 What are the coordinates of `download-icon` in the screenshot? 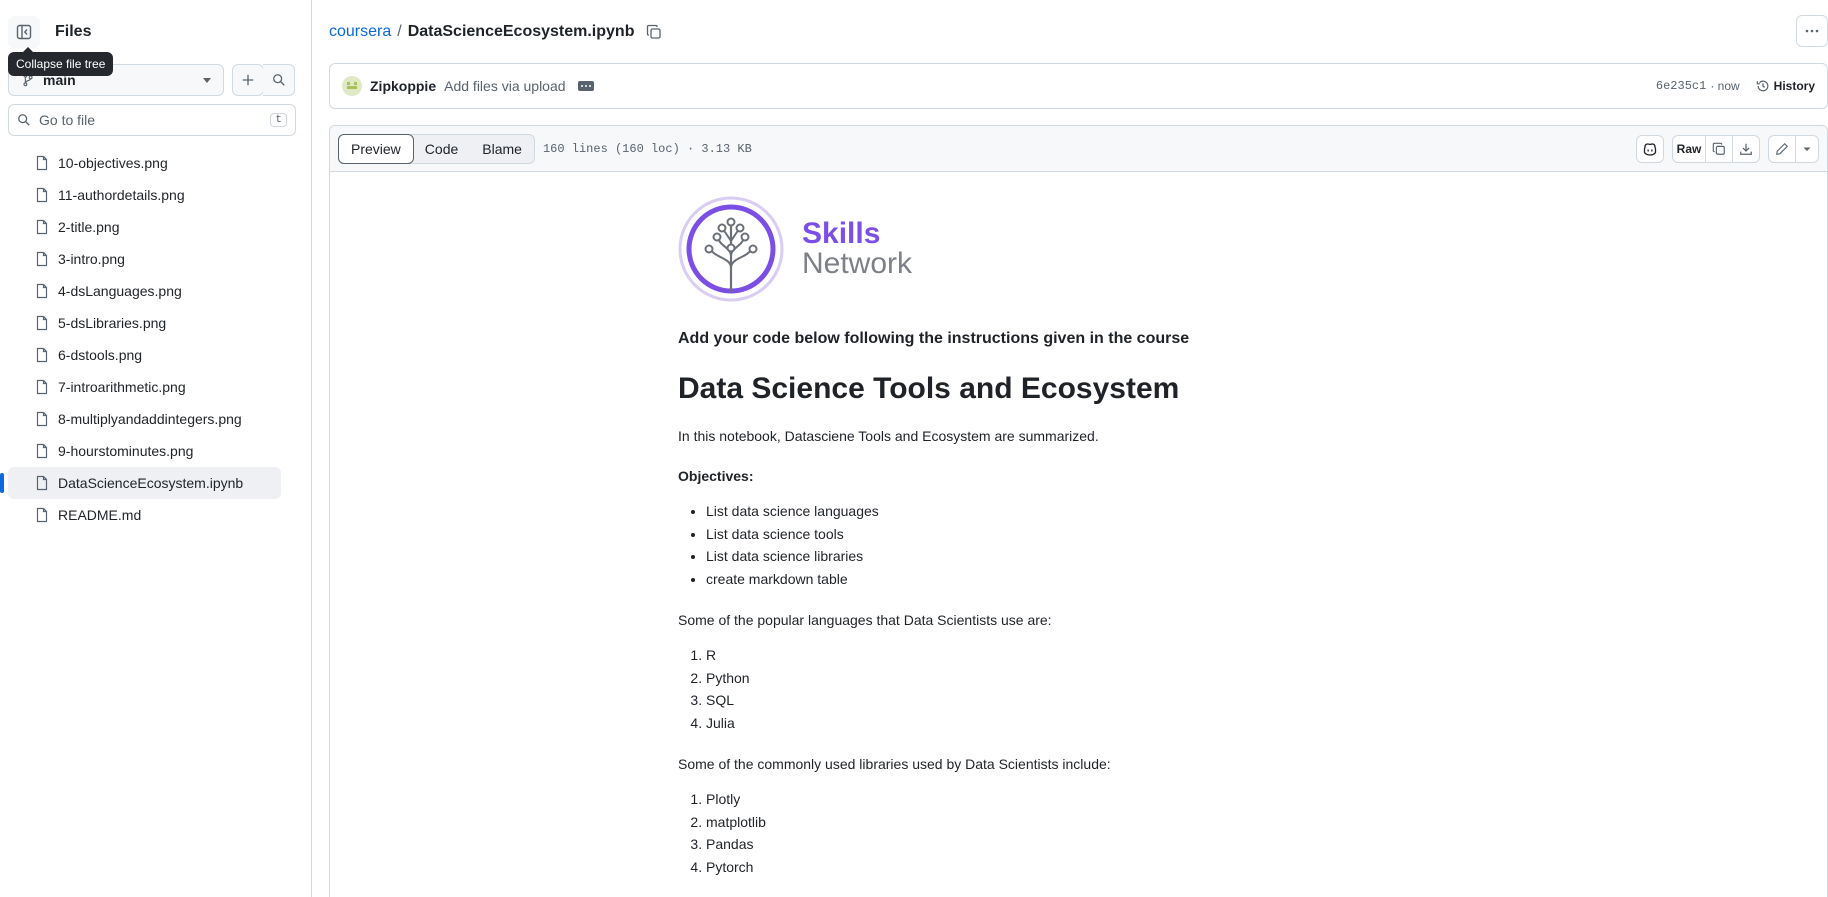 It's located at (1746, 149).